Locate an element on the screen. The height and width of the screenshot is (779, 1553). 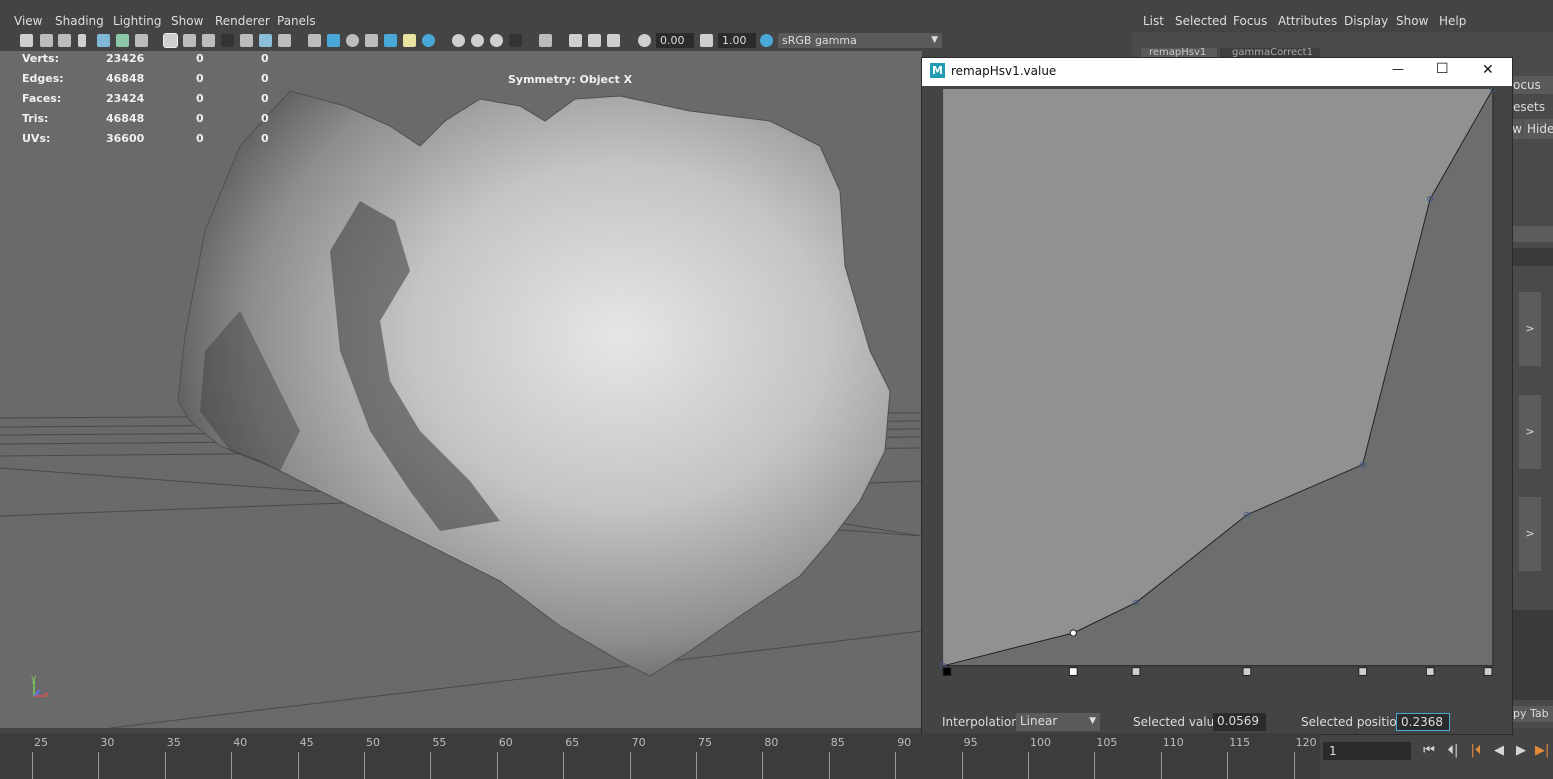
wireframe-on-shaded-icon is located at coordinates (371, 40).